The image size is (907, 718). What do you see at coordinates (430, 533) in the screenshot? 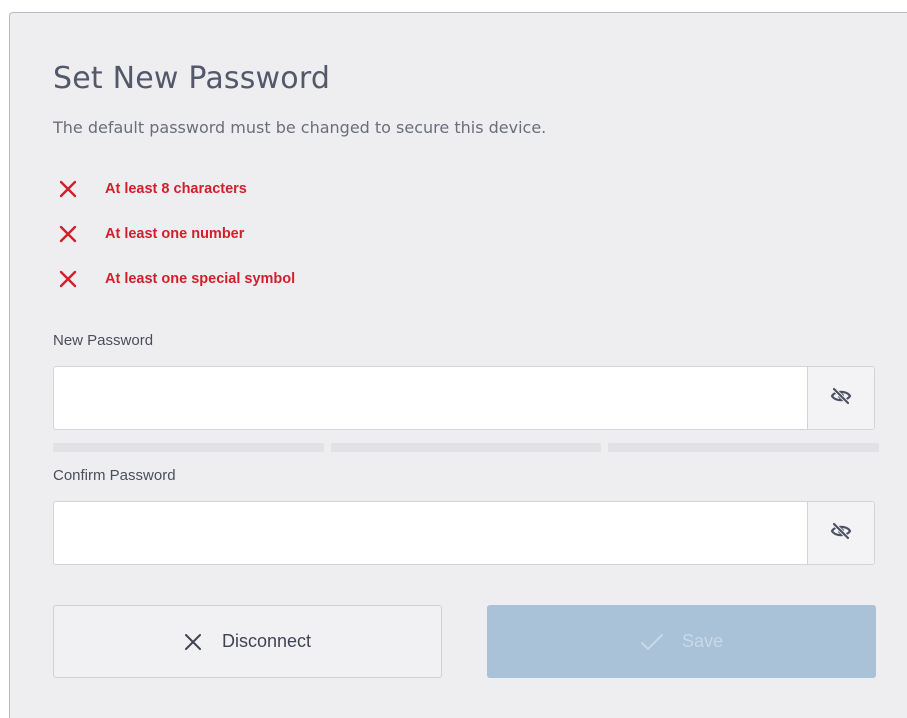
I see `confirm-password-input` at bounding box center [430, 533].